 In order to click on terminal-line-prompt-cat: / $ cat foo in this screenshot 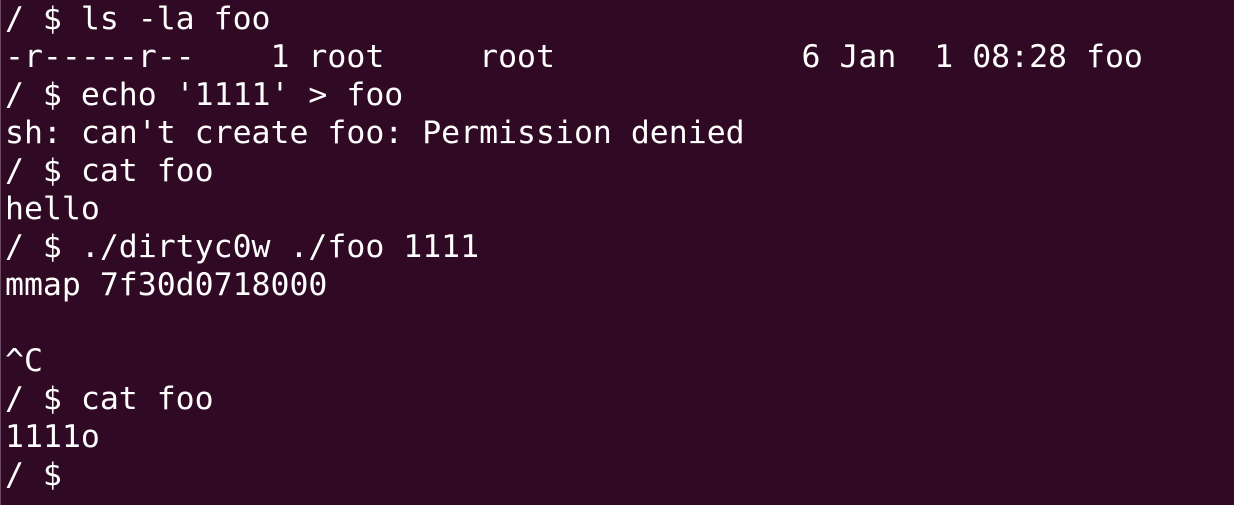, I will do `click(109, 171)`.